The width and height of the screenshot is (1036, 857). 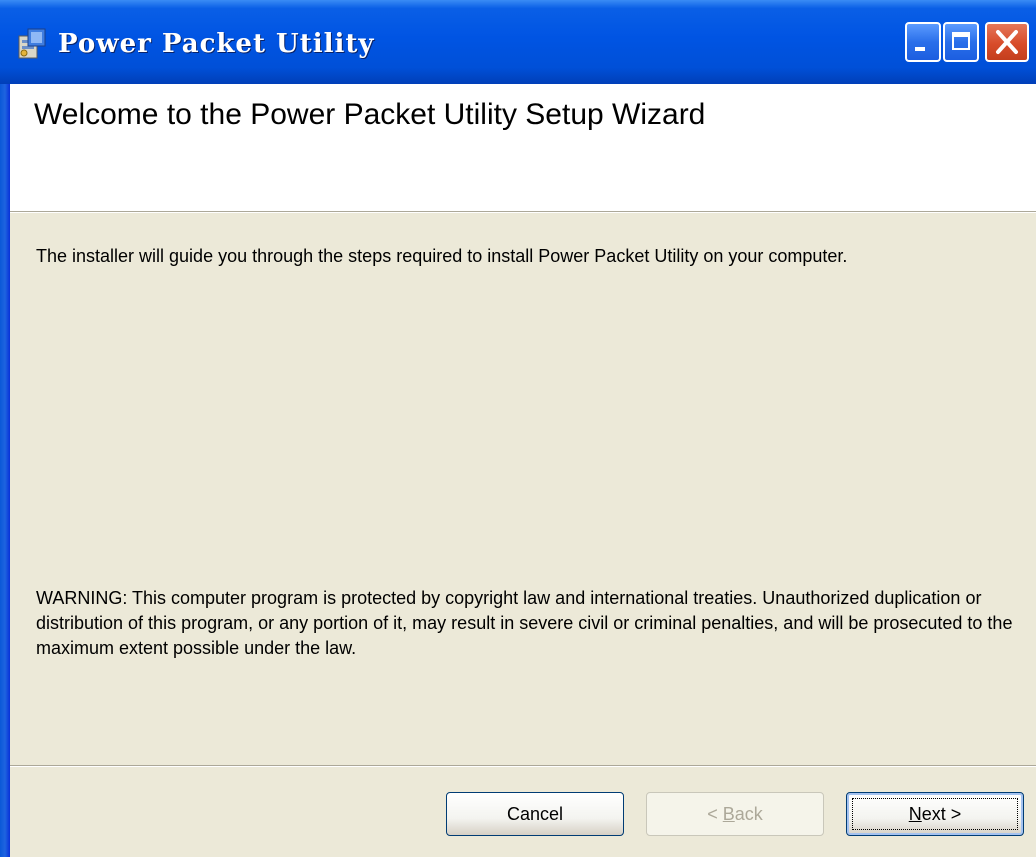 I want to click on maximize-button, so click(x=961, y=42).